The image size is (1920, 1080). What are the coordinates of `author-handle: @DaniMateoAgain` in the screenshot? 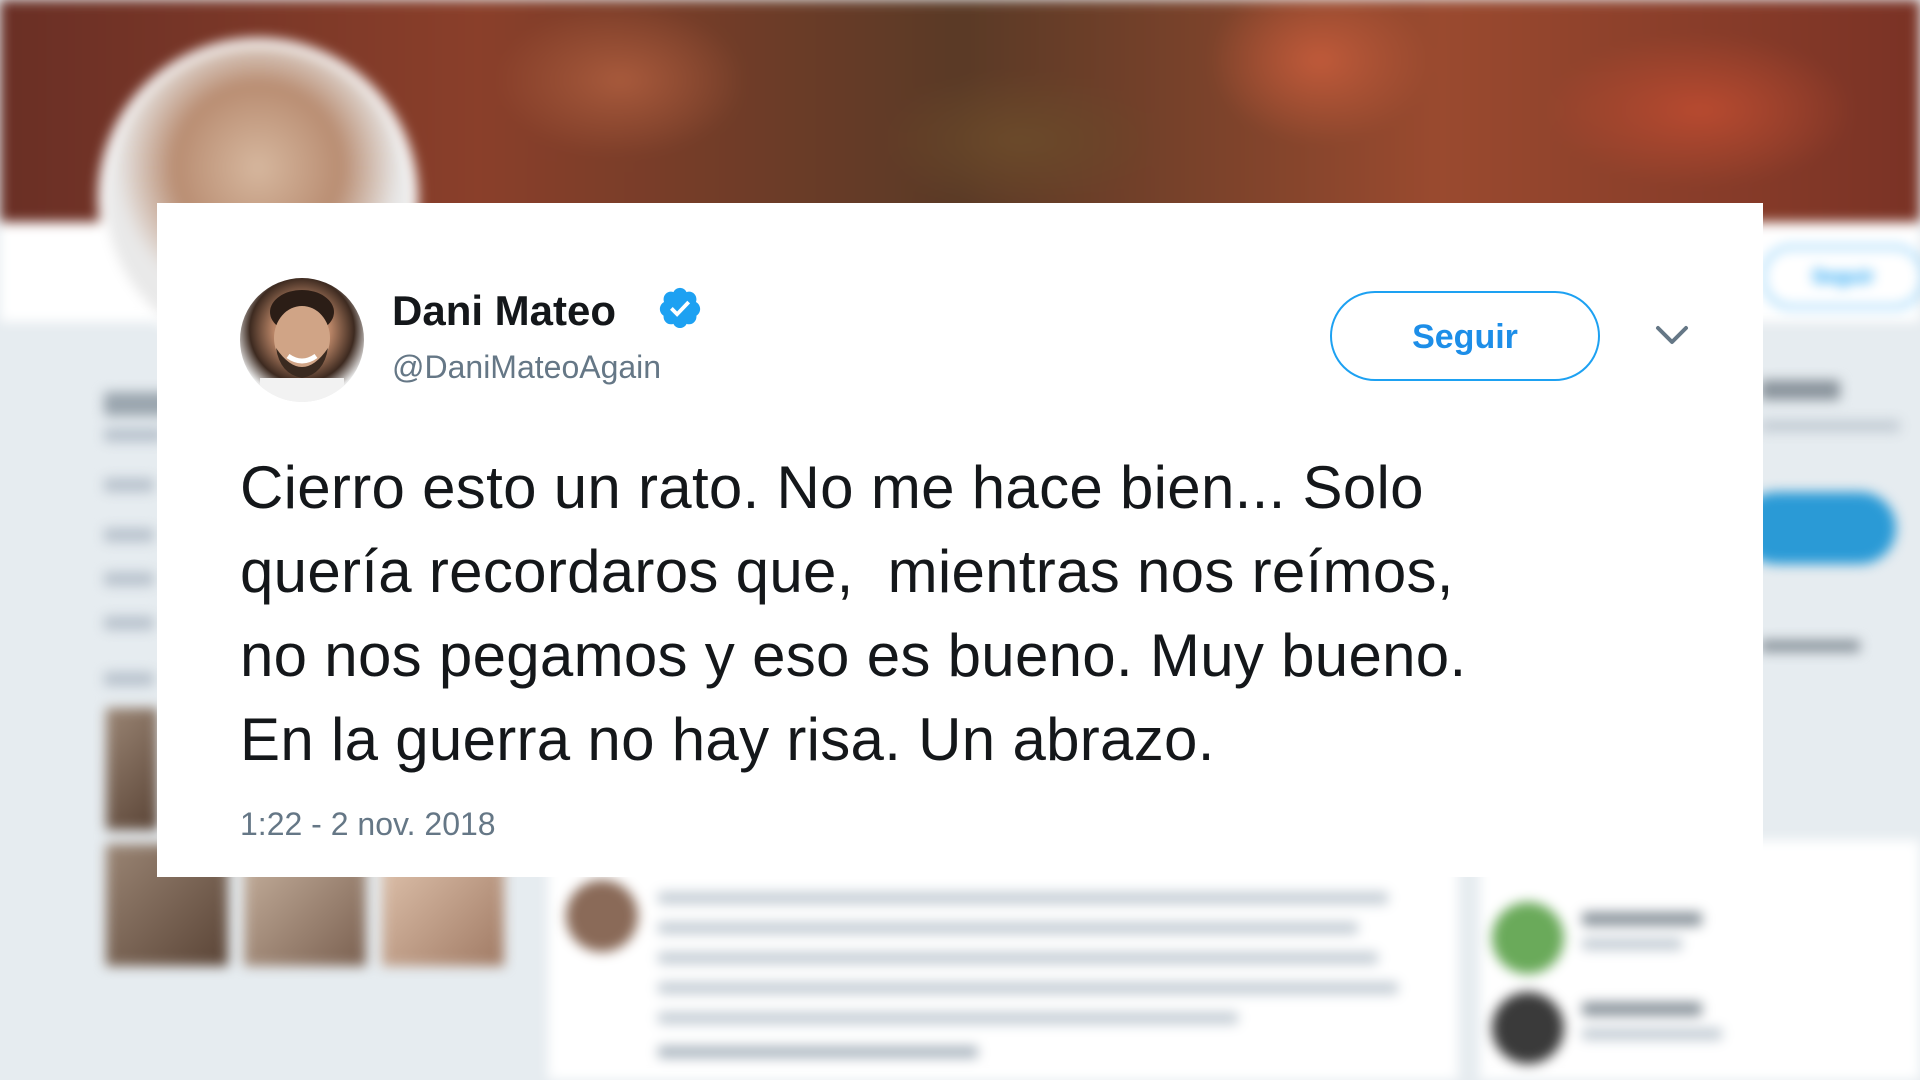 It's located at (526, 367).